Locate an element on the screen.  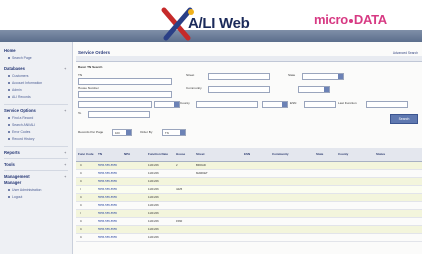
sidebar-item-home: Home is located at coordinates (10, 50).